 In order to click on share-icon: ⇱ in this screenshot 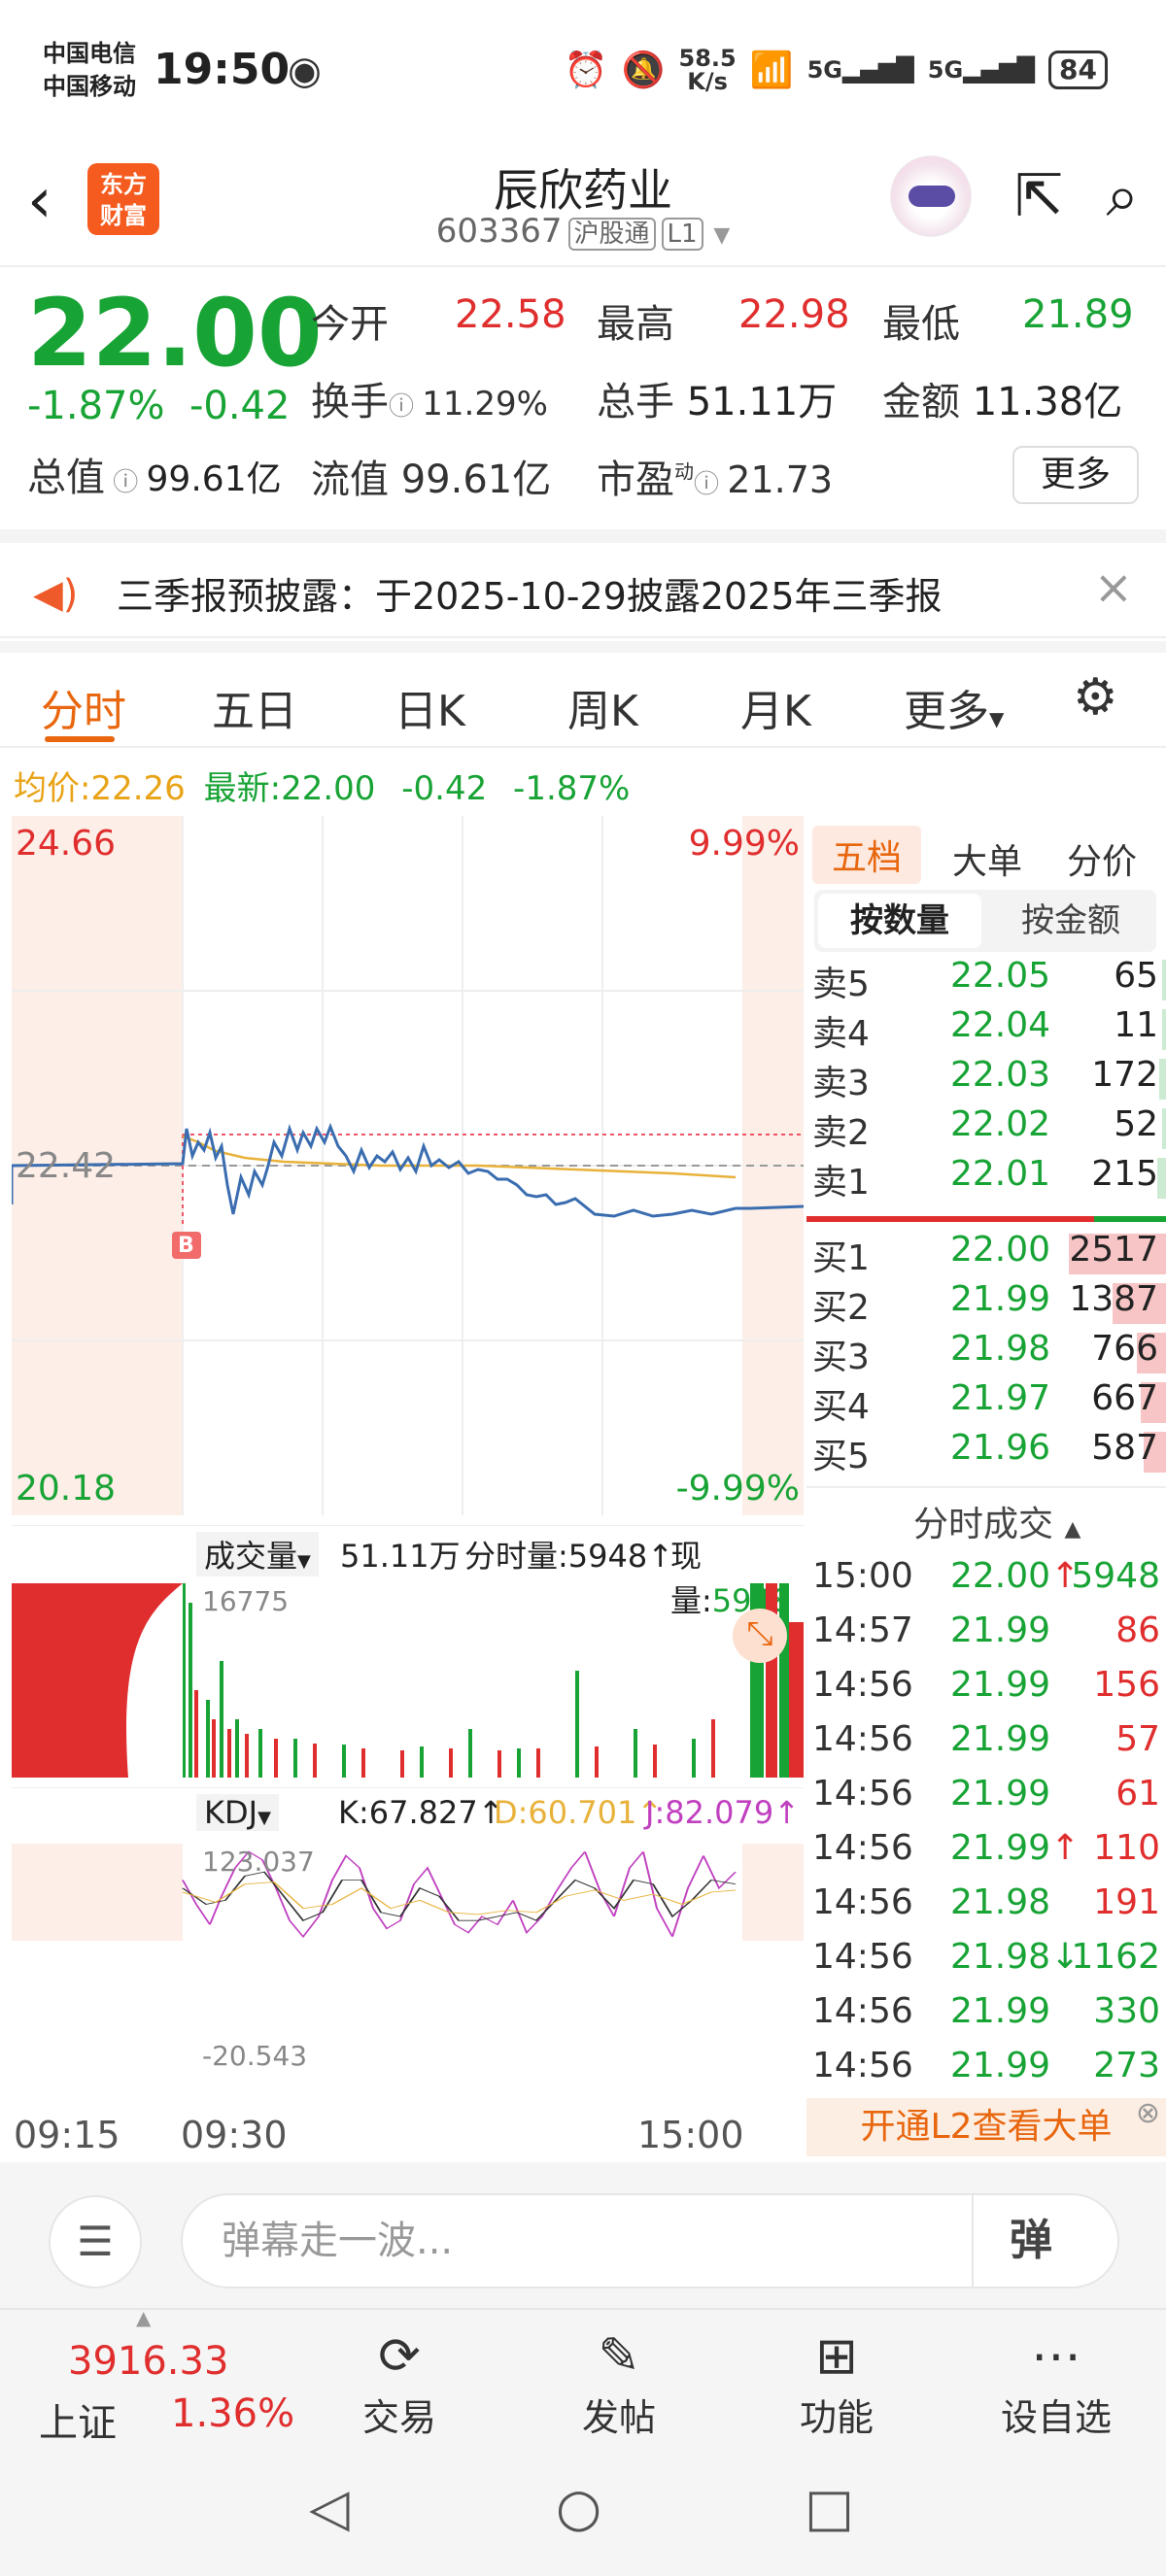, I will do `click(1038, 196)`.